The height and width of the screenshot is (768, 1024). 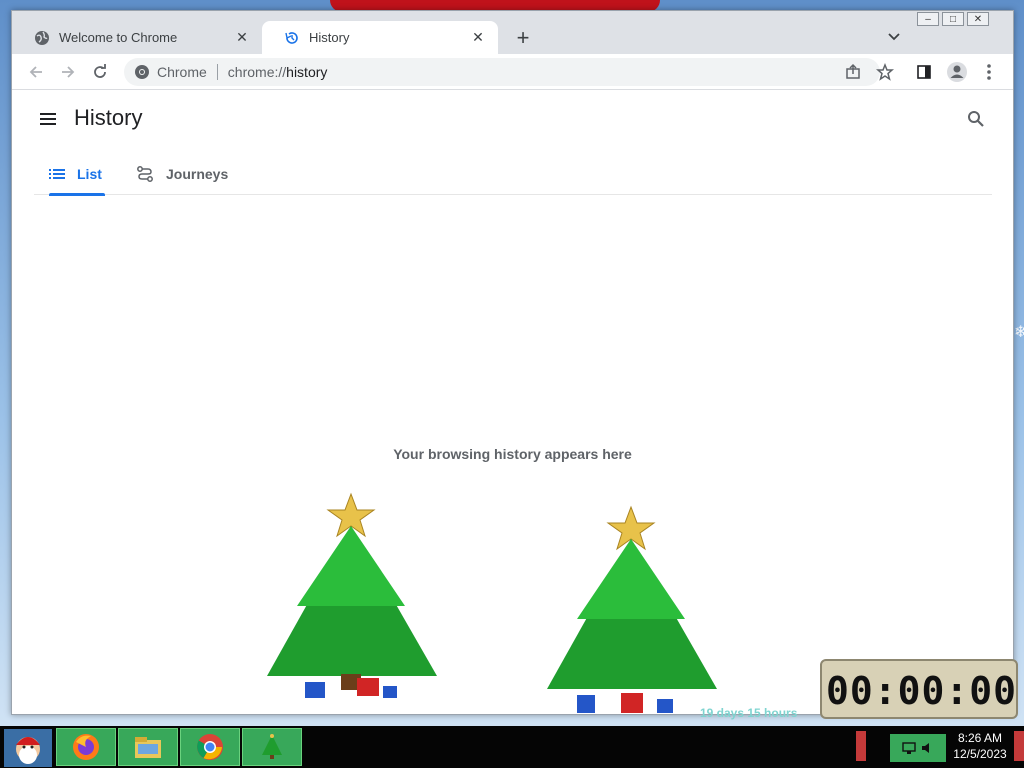 What do you see at coordinates (918, 748) in the screenshot?
I see `system-tray` at bounding box center [918, 748].